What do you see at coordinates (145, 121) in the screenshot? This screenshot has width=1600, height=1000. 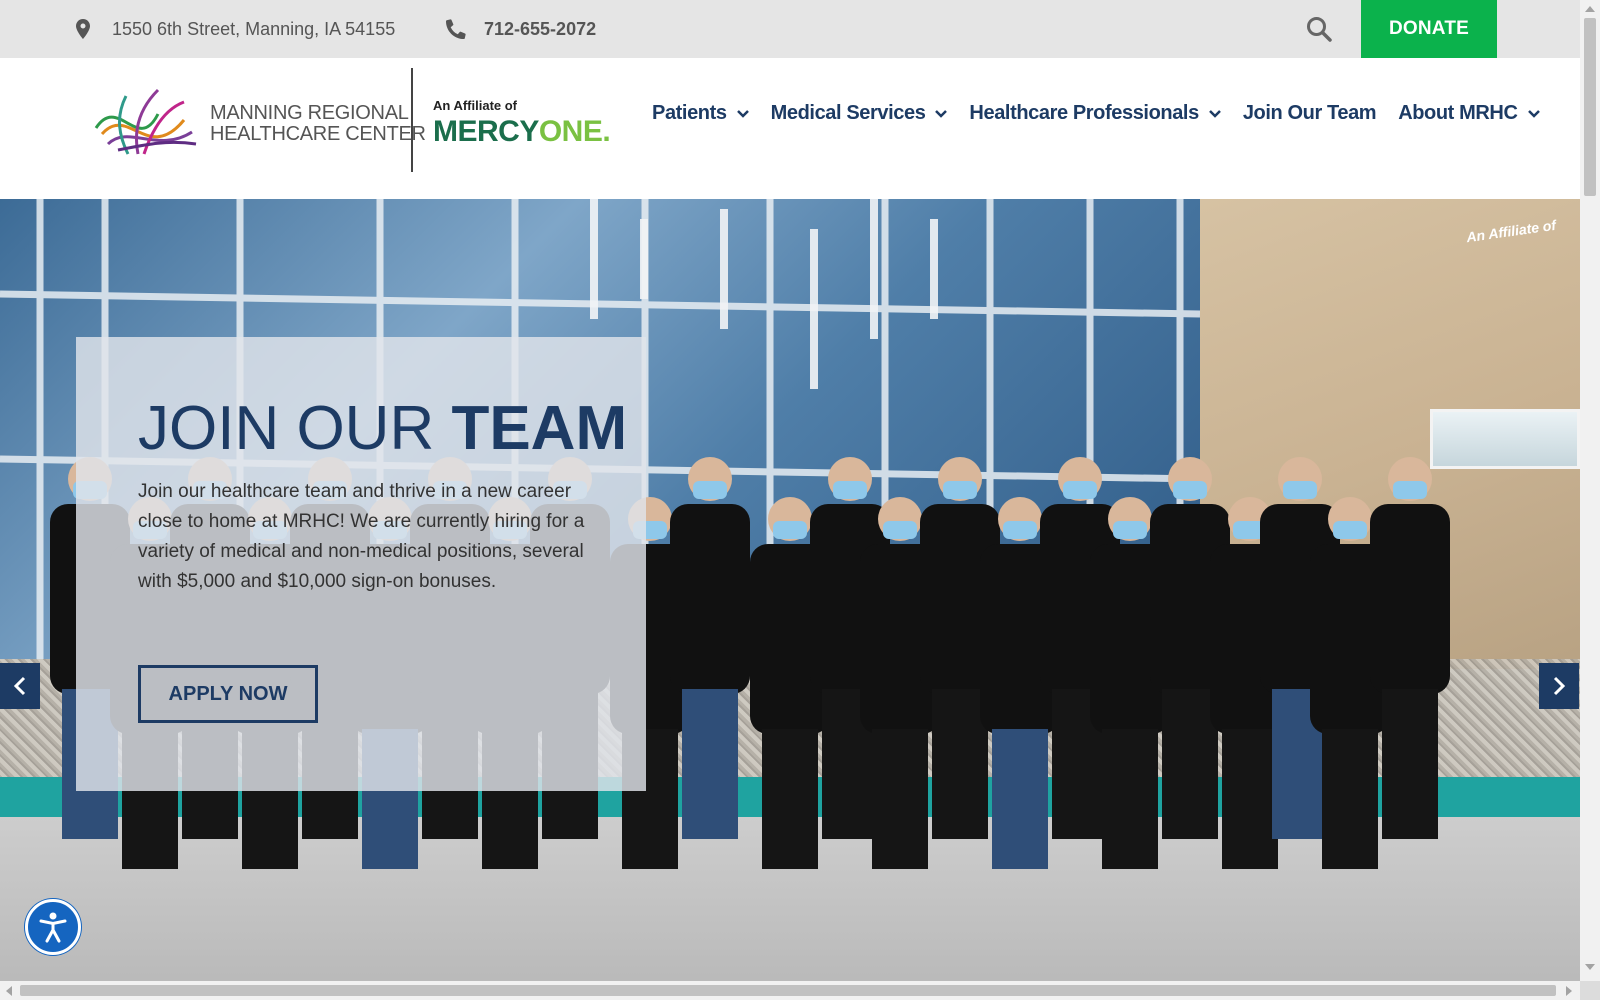 I see `mrhc-logo-mark-icon` at bounding box center [145, 121].